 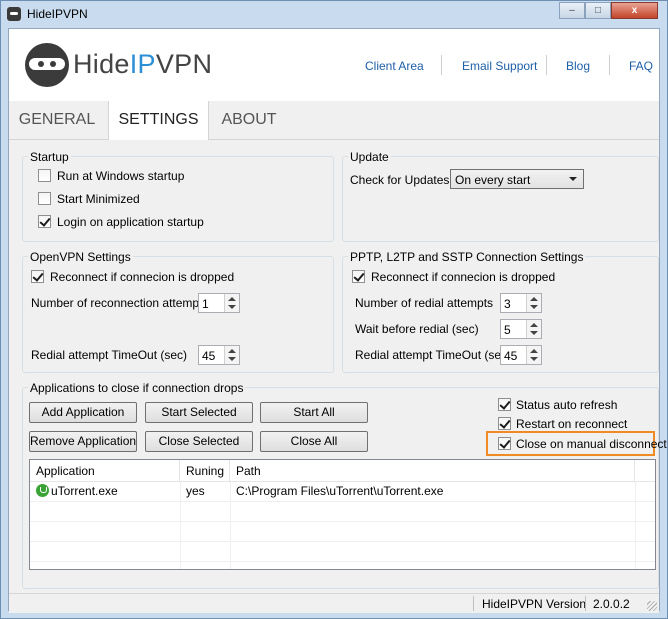 What do you see at coordinates (652, 606) in the screenshot?
I see `resize-grip-icon` at bounding box center [652, 606].